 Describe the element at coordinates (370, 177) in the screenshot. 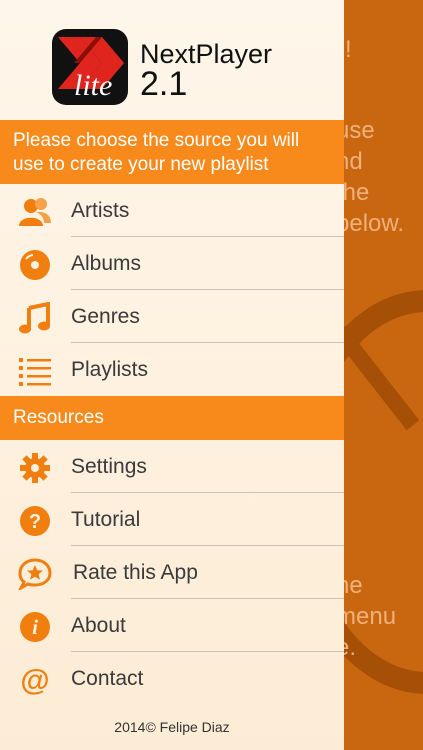

I see `background-text-top: use nd the below.` at that location.